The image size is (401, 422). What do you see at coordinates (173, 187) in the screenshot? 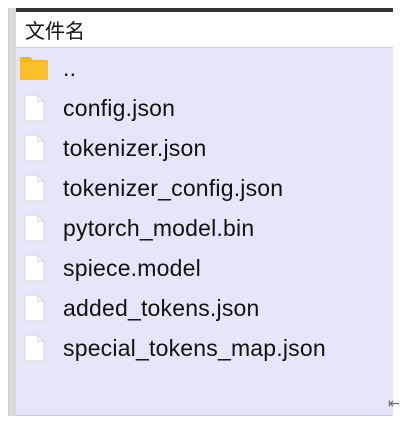
I see `list-item-label: tokenizer_config.json` at bounding box center [173, 187].